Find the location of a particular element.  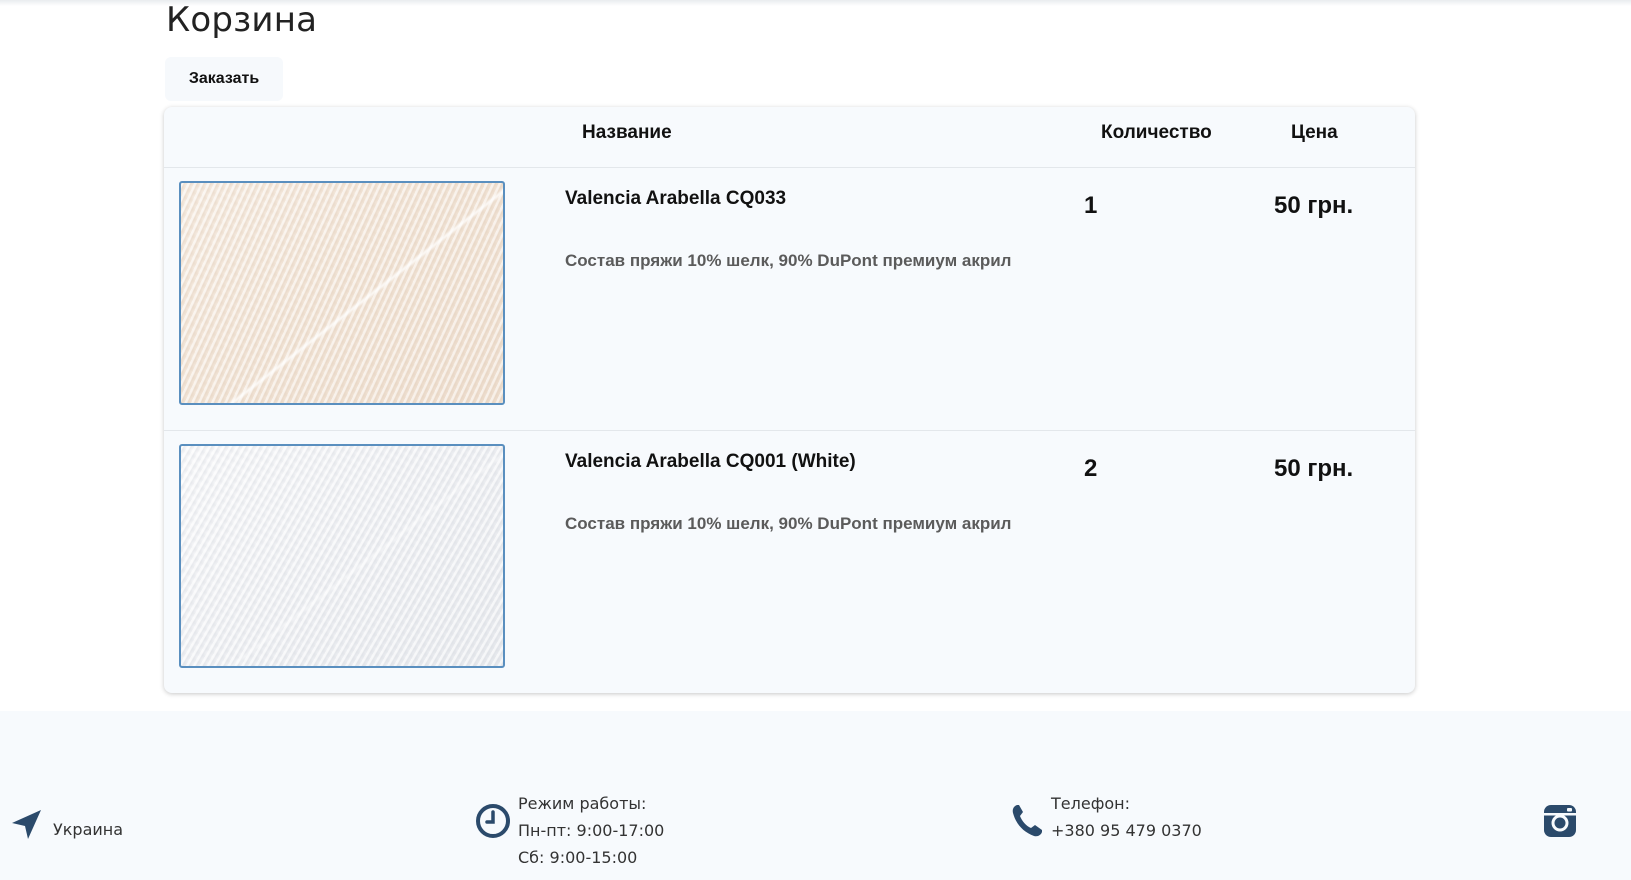

phone-icon is located at coordinates (1027, 821).